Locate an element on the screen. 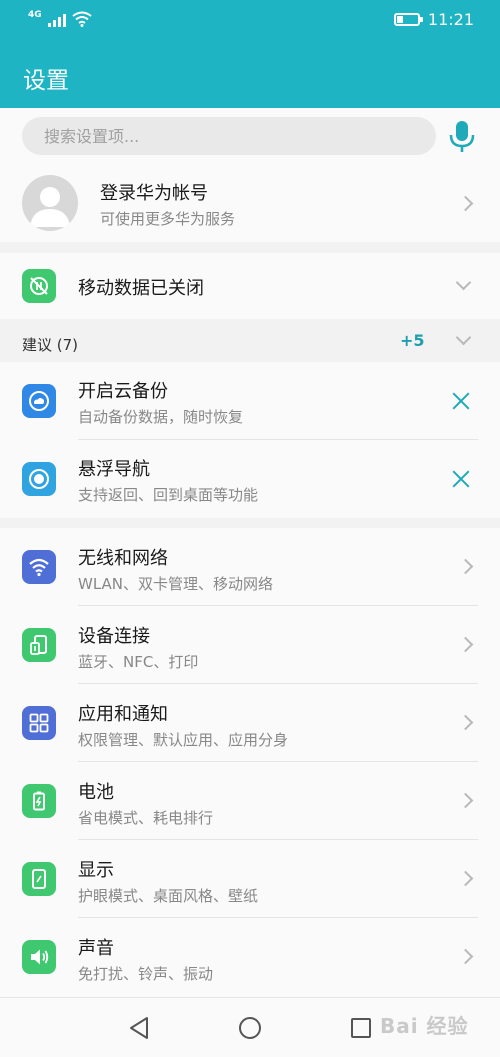  settings-item-subtitle: WLAN、双卡管理、移动网络 is located at coordinates (176, 584).